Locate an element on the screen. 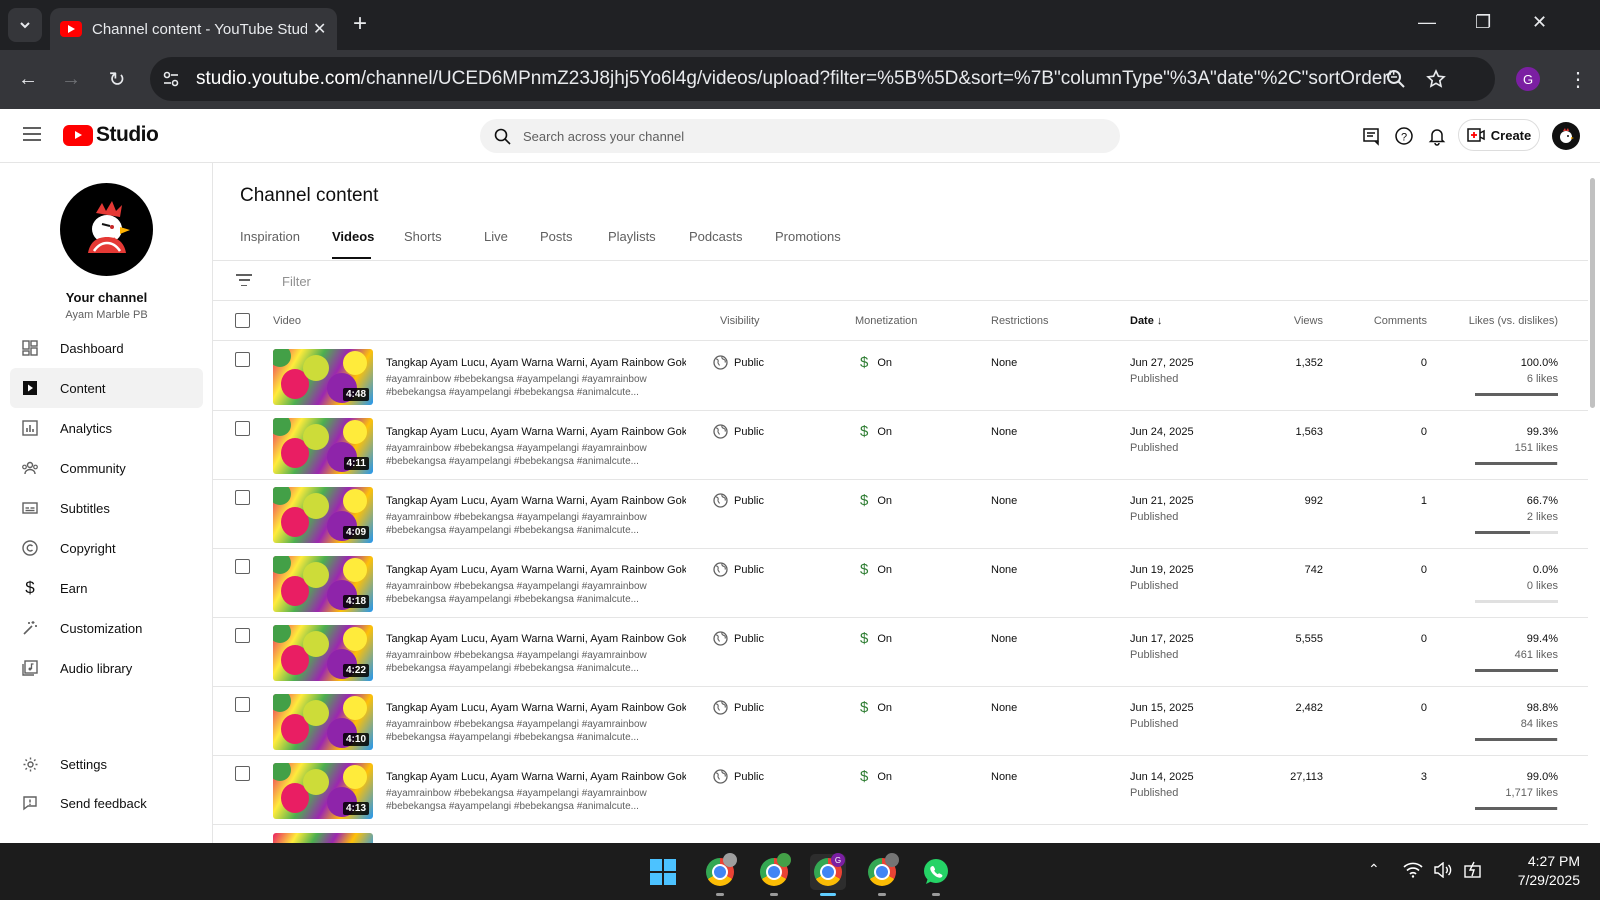  restore-icon: ❐ is located at coordinates (1483, 22).